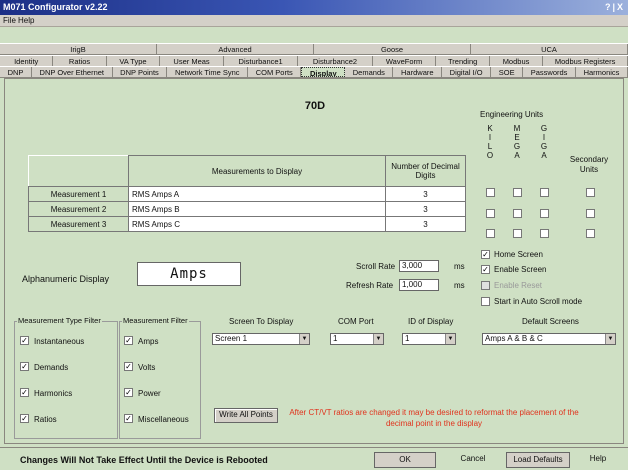 This screenshot has width=628, height=470. What do you see at coordinates (549, 339) in the screenshot?
I see `default-screens-select: Amps A & B & C ▼` at bounding box center [549, 339].